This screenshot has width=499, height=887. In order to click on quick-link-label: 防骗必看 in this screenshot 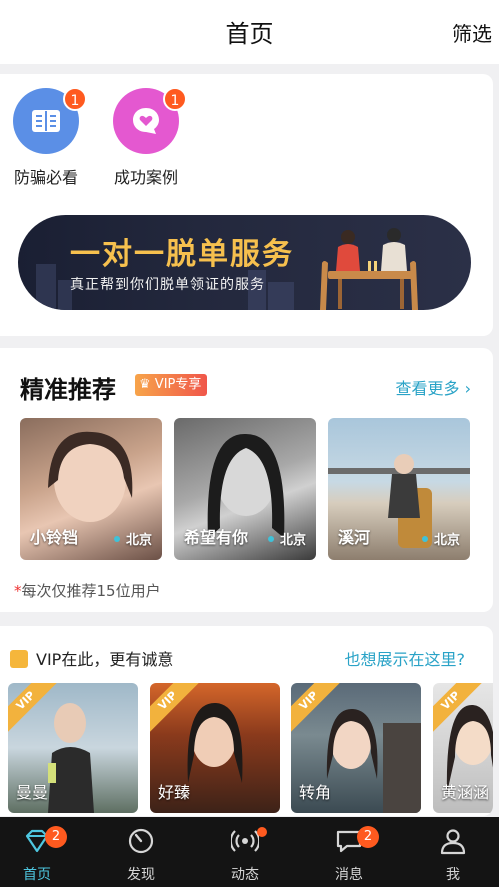, I will do `click(45, 177)`.